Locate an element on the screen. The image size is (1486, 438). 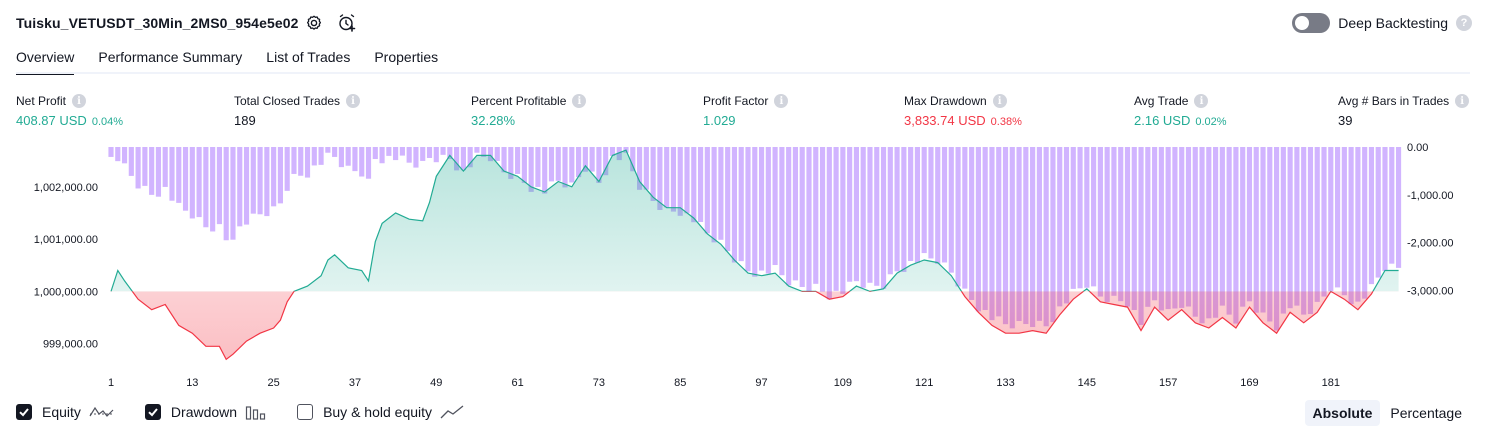
x-tick-label: 145 is located at coordinates (1087, 383).